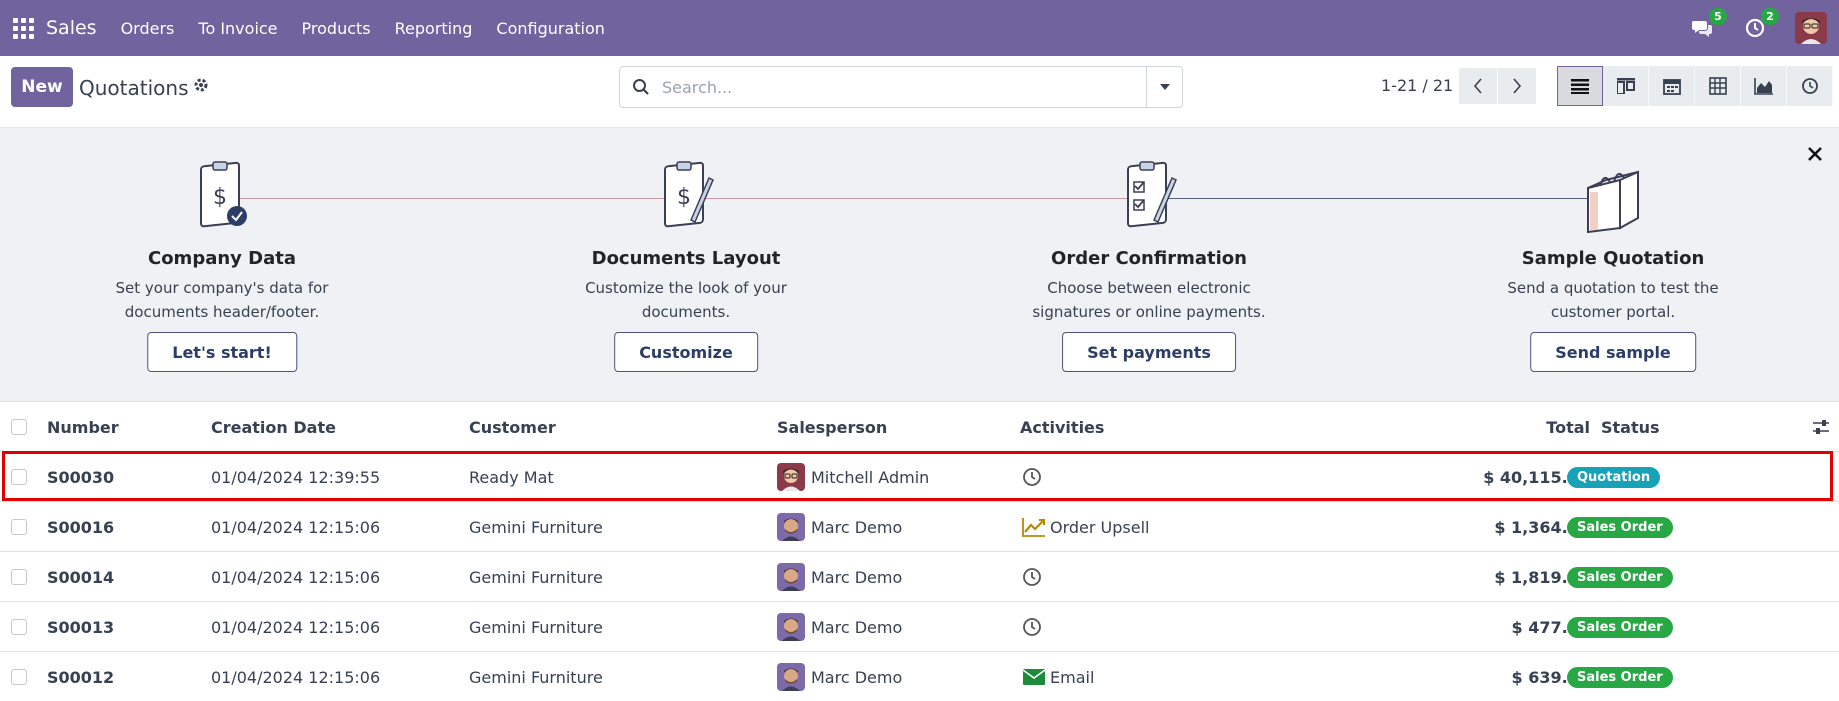  Describe the element at coordinates (222, 258) in the screenshot. I see `onboarding-step-title: Company Data` at that location.